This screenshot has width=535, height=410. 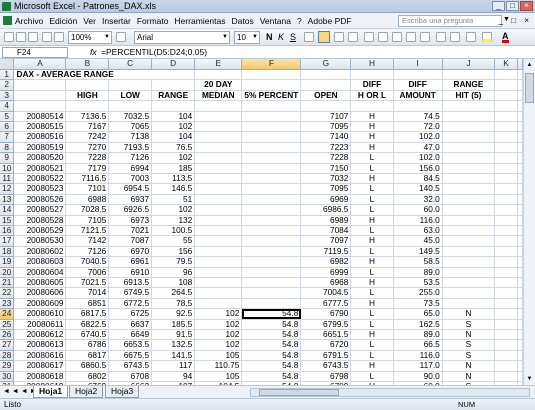 What do you see at coordinates (173, 356) in the screenshot?
I see `cell: 141.5` at bounding box center [173, 356].